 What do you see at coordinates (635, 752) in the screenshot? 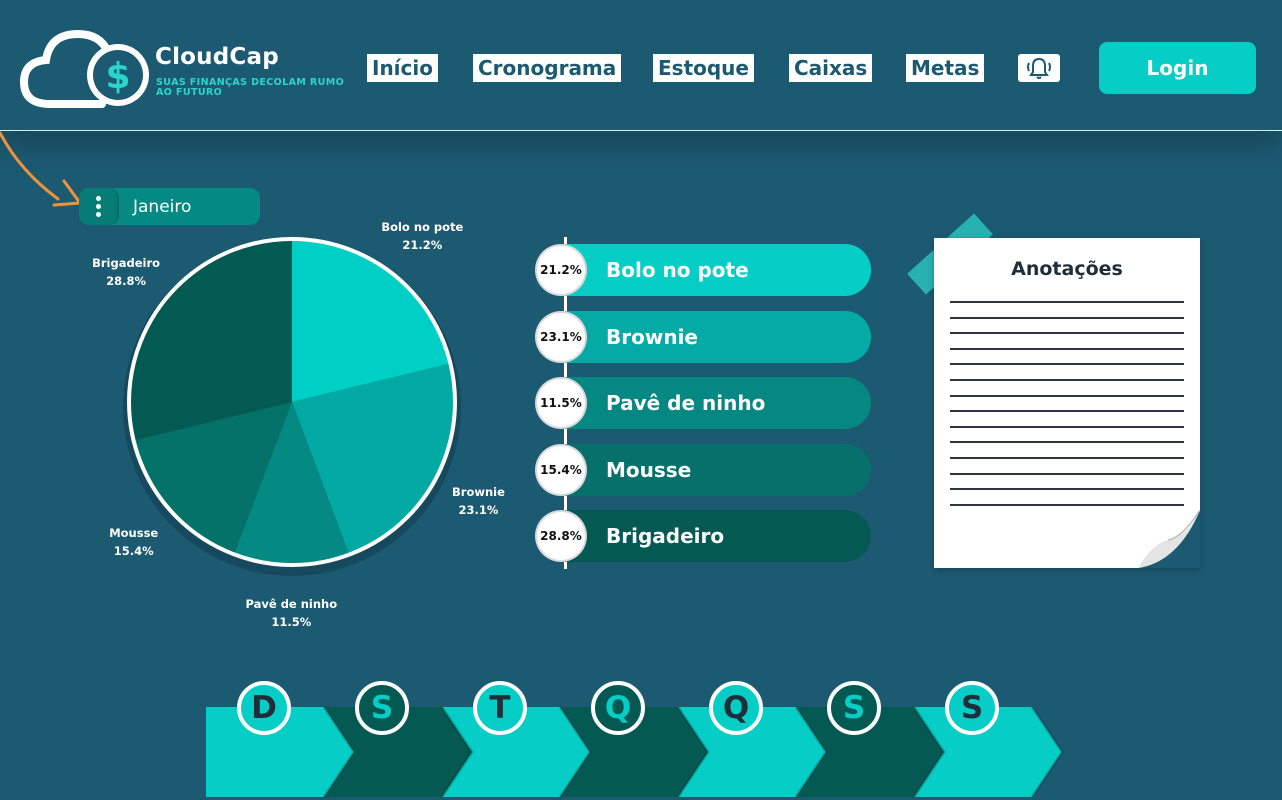
I see `week-timeline` at bounding box center [635, 752].